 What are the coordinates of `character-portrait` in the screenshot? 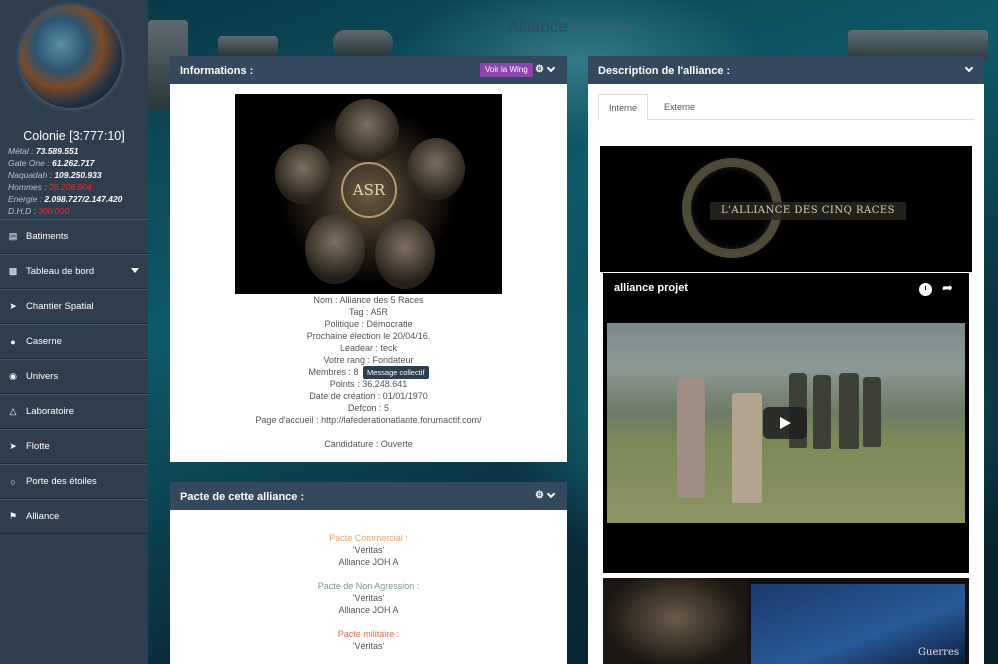 It's located at (675, 621).